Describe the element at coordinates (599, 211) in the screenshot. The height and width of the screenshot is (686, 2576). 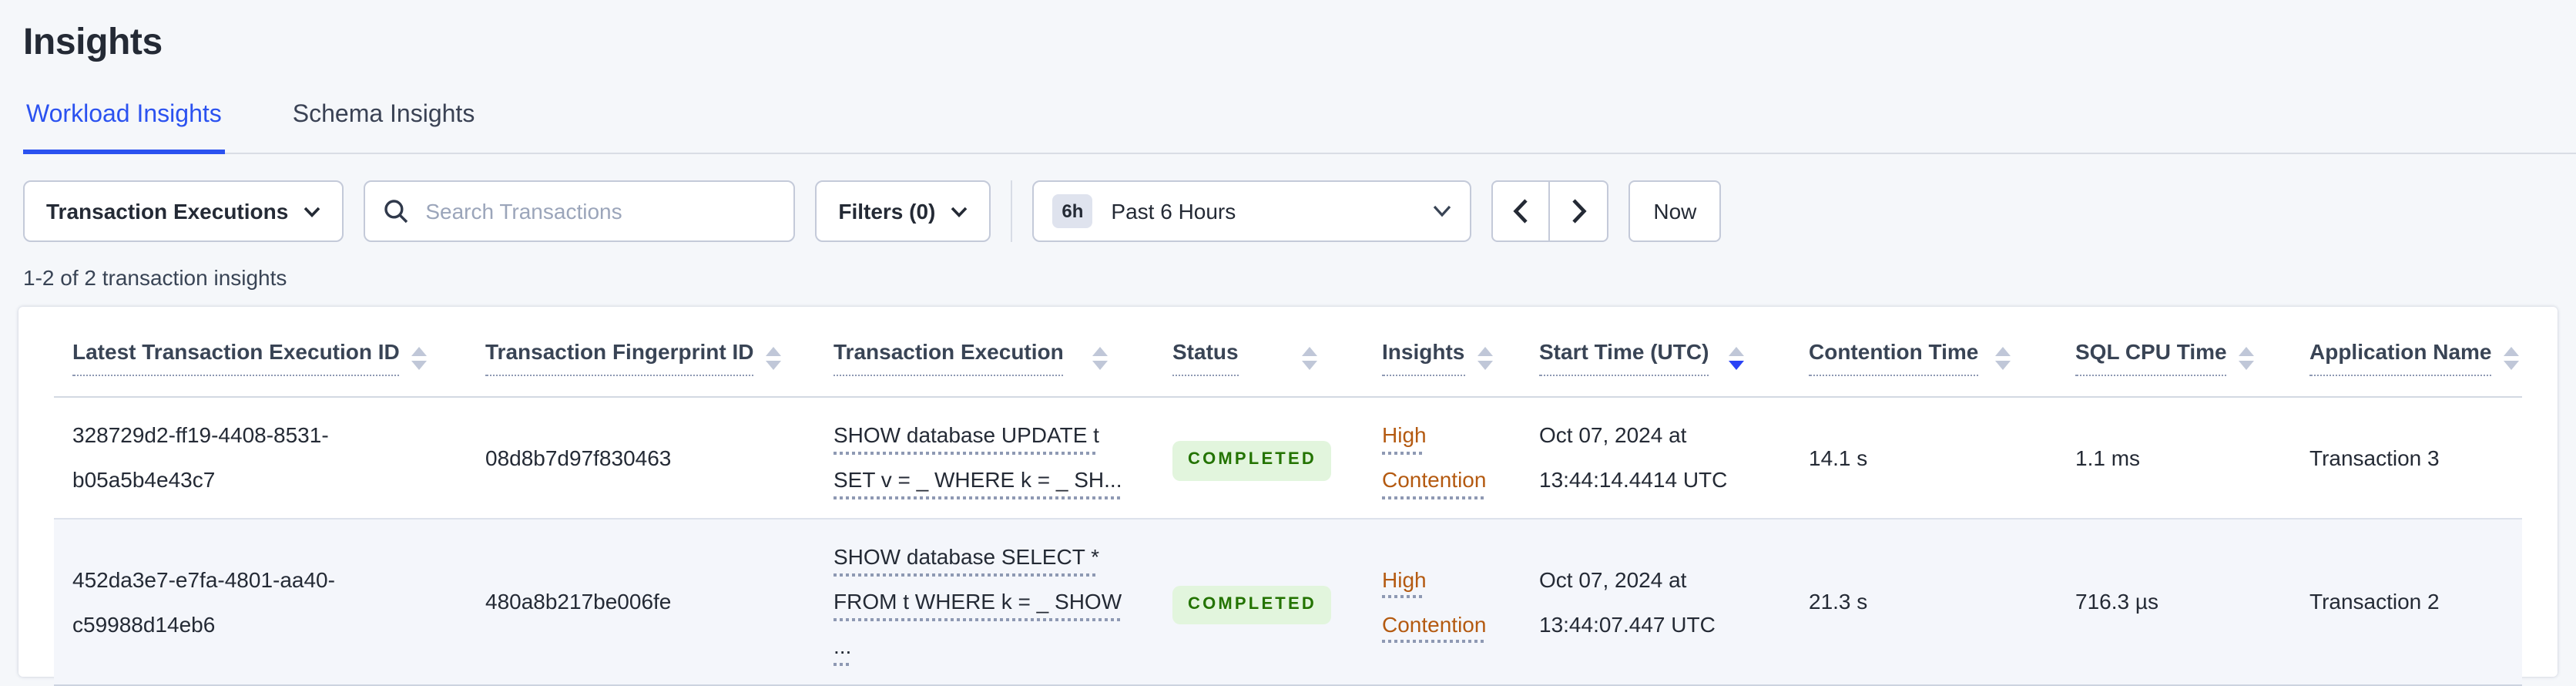
I see `search-input` at that location.